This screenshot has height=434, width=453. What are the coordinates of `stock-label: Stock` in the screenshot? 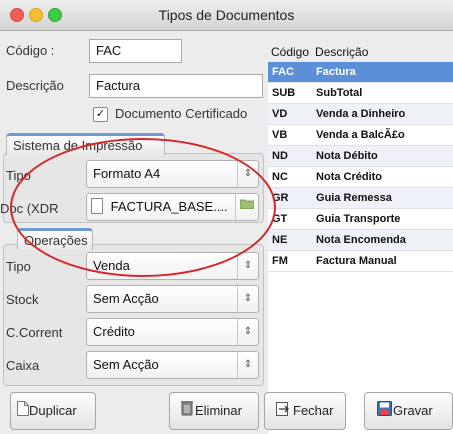 It's located at (22, 299).